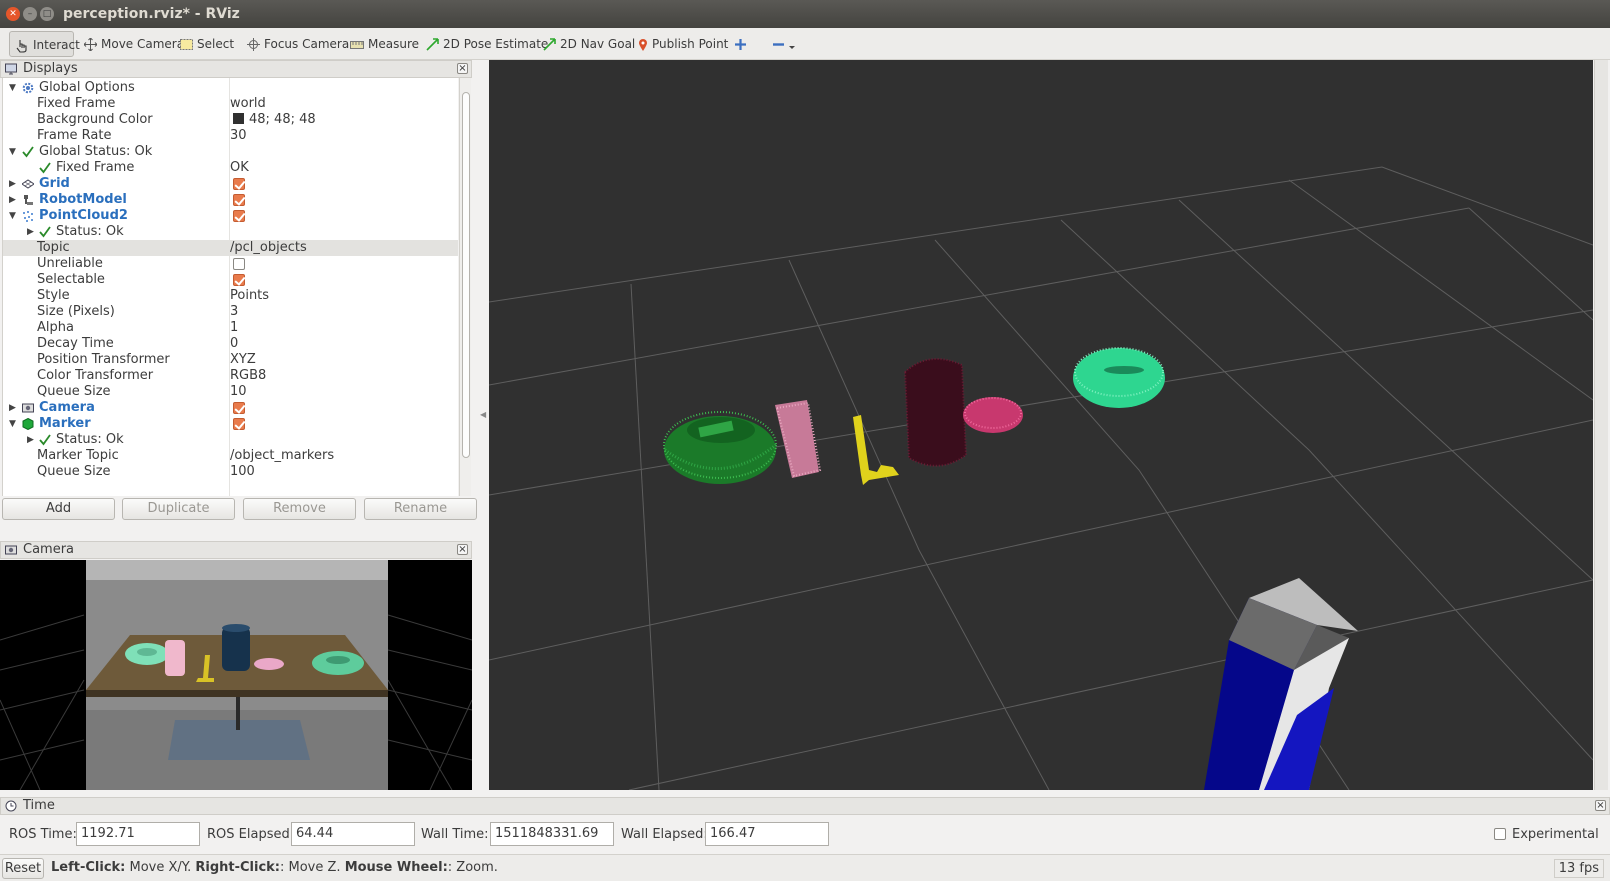 Image resolution: width=1610 pixels, height=881 pixels. What do you see at coordinates (207, 44) in the screenshot?
I see `select-tool-button: Select` at bounding box center [207, 44].